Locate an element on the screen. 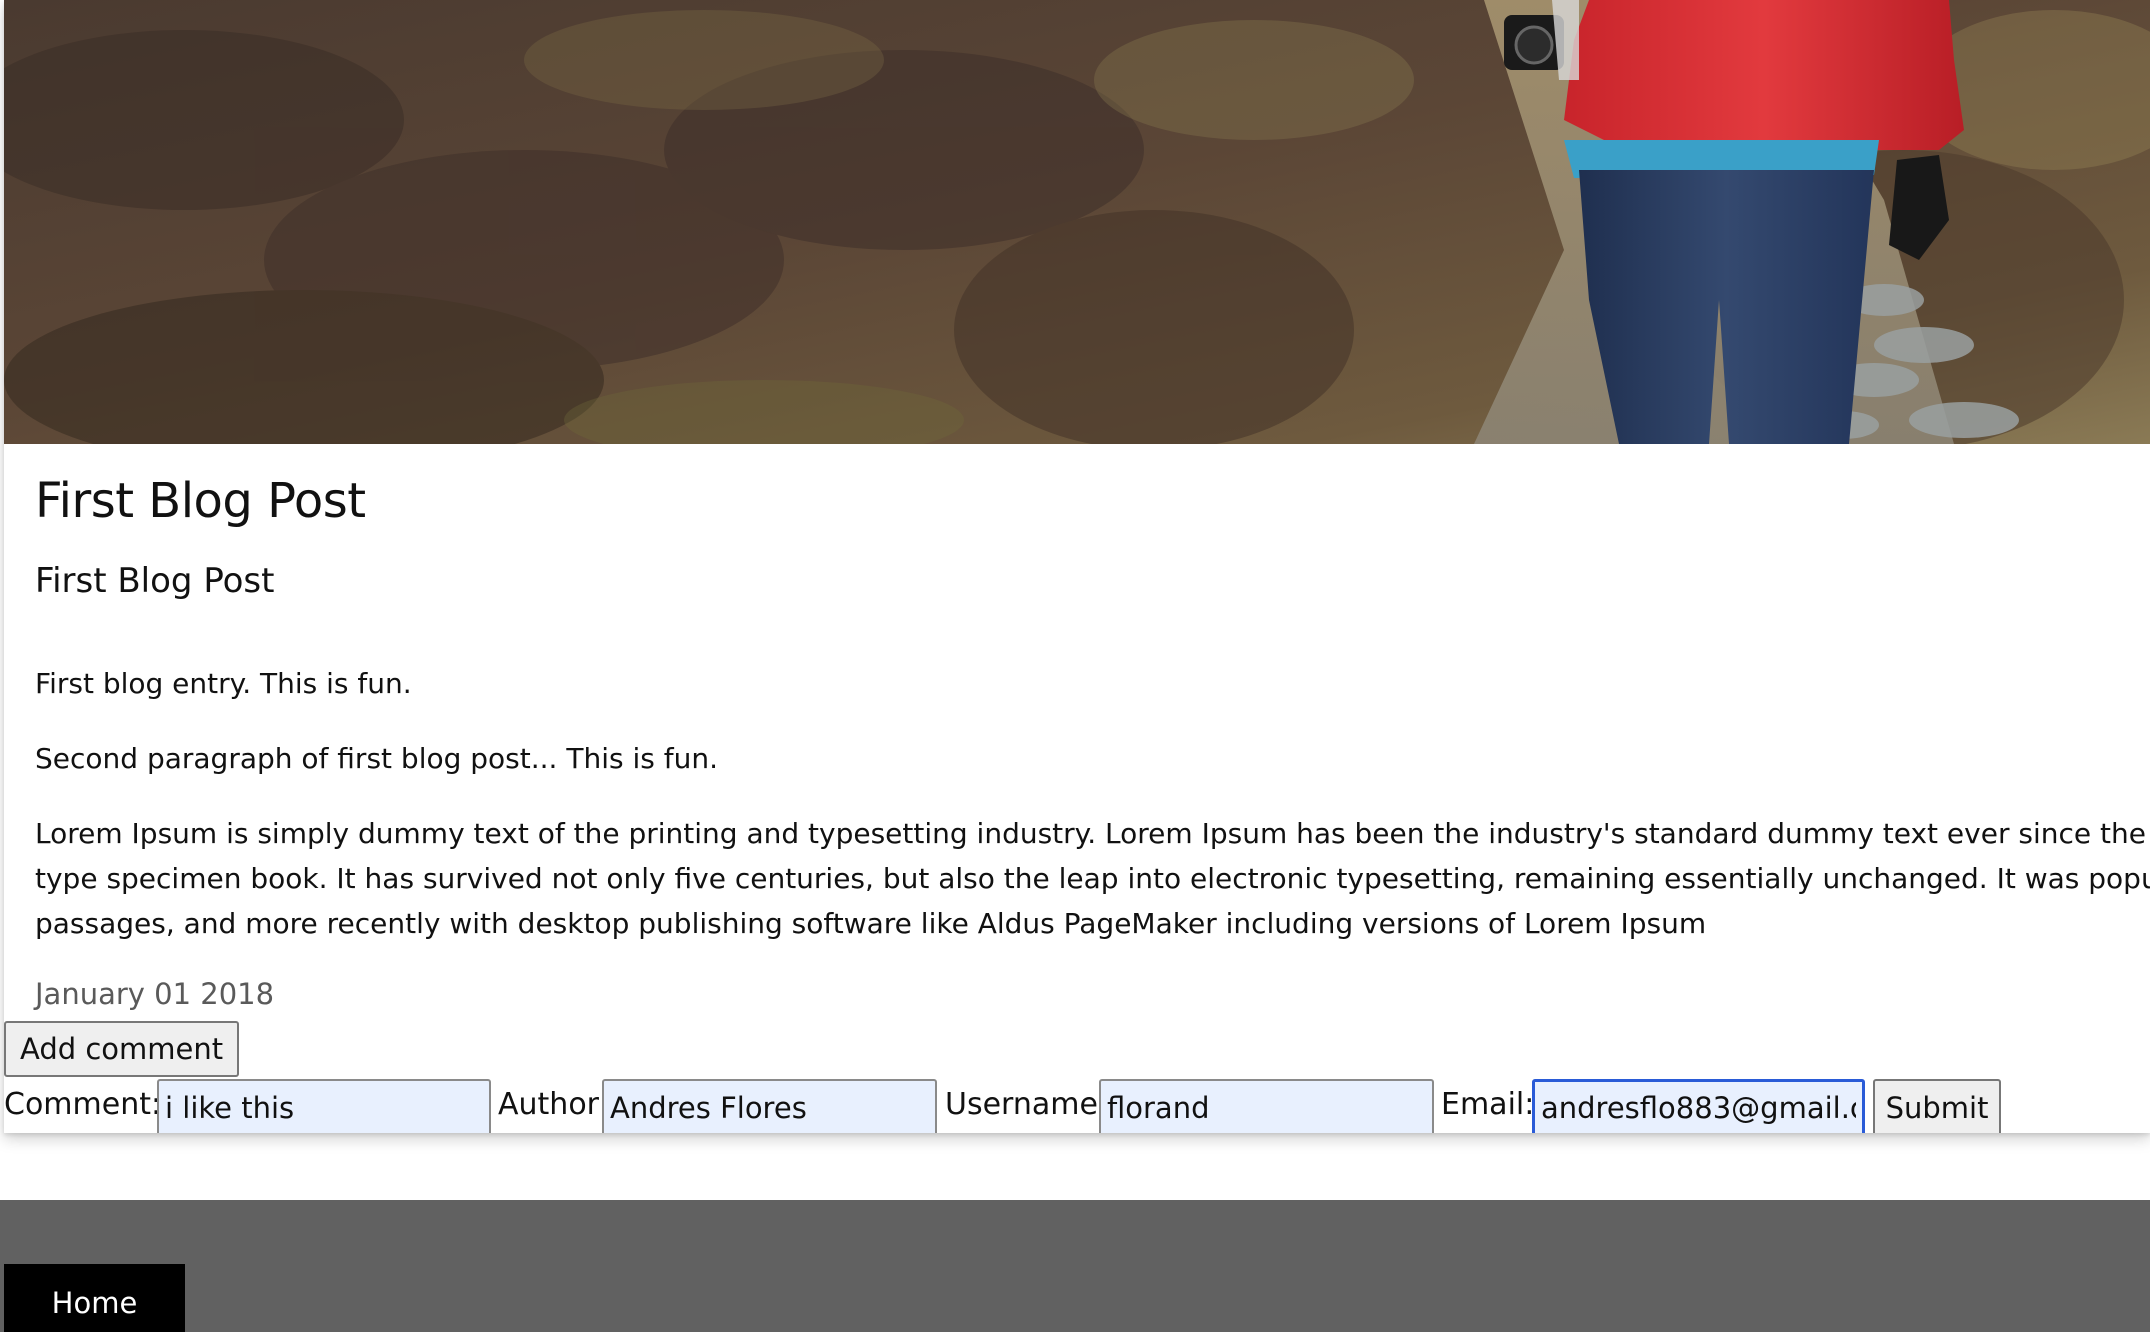 The image size is (2150, 1332). email-label: Email: is located at coordinates (1488, 1104).